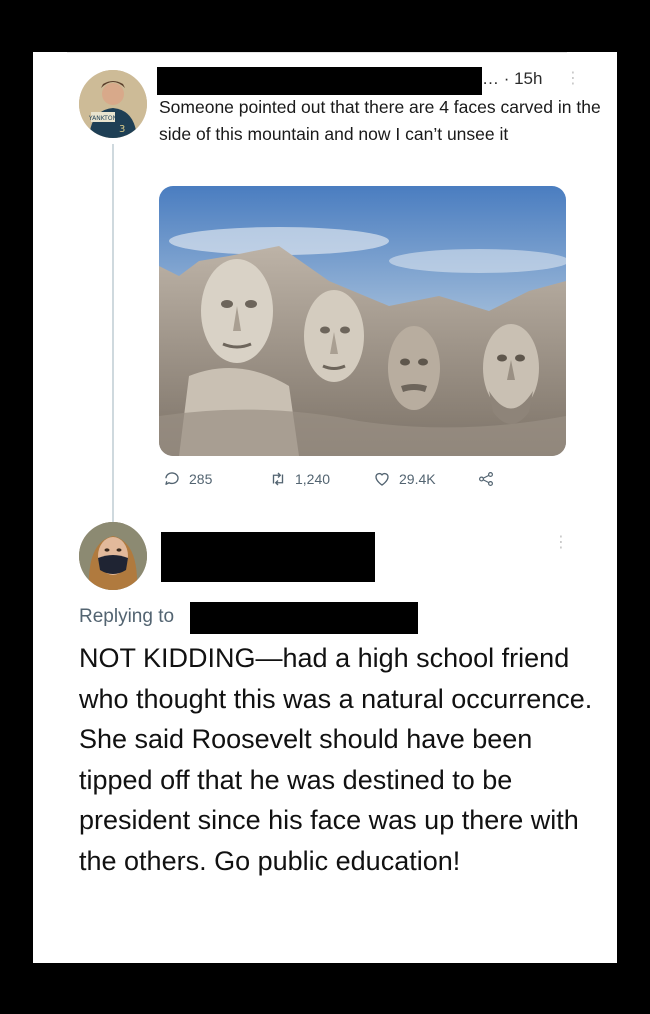 The width and height of the screenshot is (650, 1014). I want to click on like-icon, so click(382, 479).